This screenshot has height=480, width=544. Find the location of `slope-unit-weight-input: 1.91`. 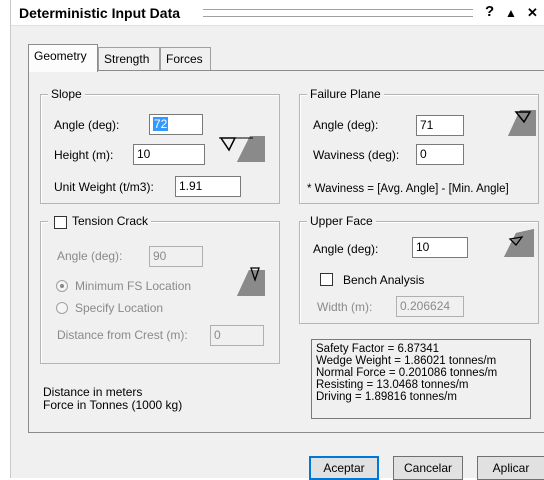

slope-unit-weight-input: 1.91 is located at coordinates (208, 186).